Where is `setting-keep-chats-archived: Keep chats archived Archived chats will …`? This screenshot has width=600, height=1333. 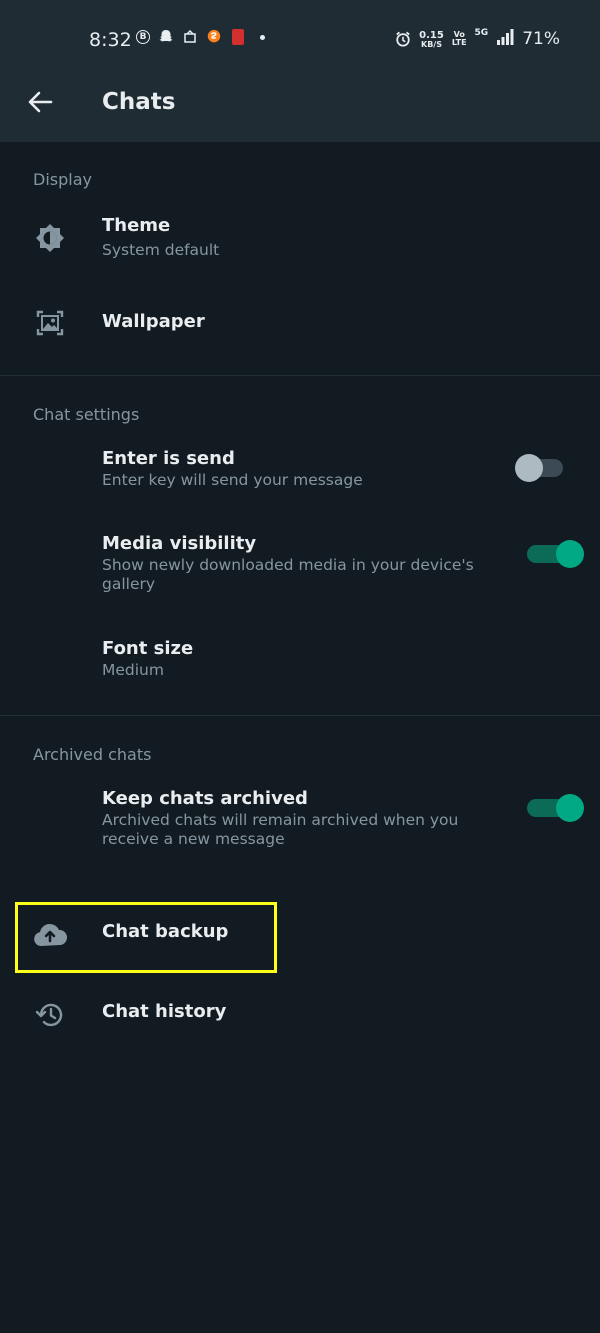
setting-keep-chats-archived: Keep chats archived Archived chats will … is located at coordinates (300, 820).